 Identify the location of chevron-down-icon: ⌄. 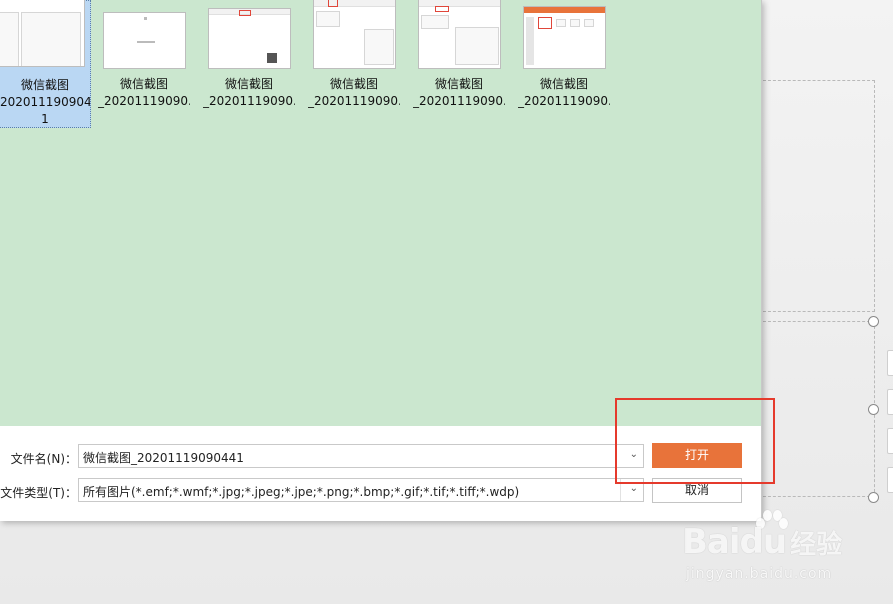
(634, 488).